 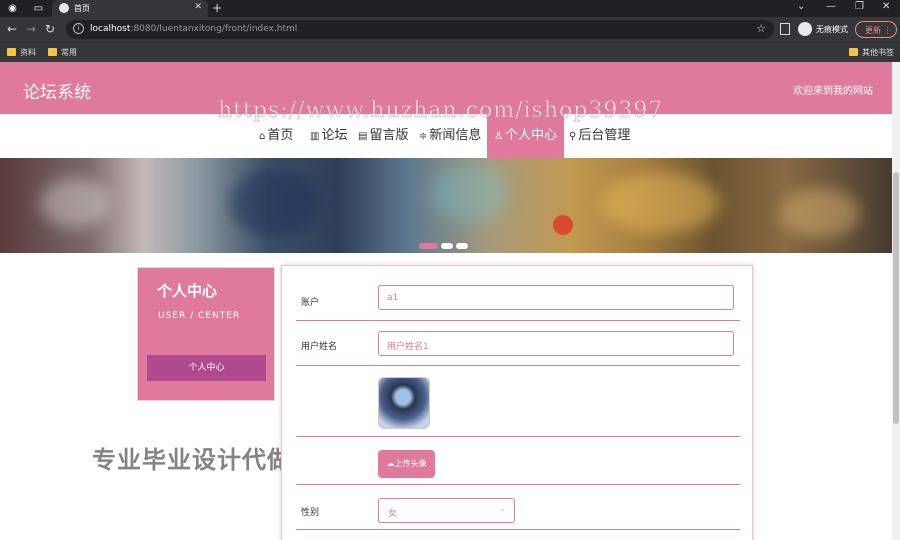 I want to click on scrollbar-thumb, so click(x=896, y=298).